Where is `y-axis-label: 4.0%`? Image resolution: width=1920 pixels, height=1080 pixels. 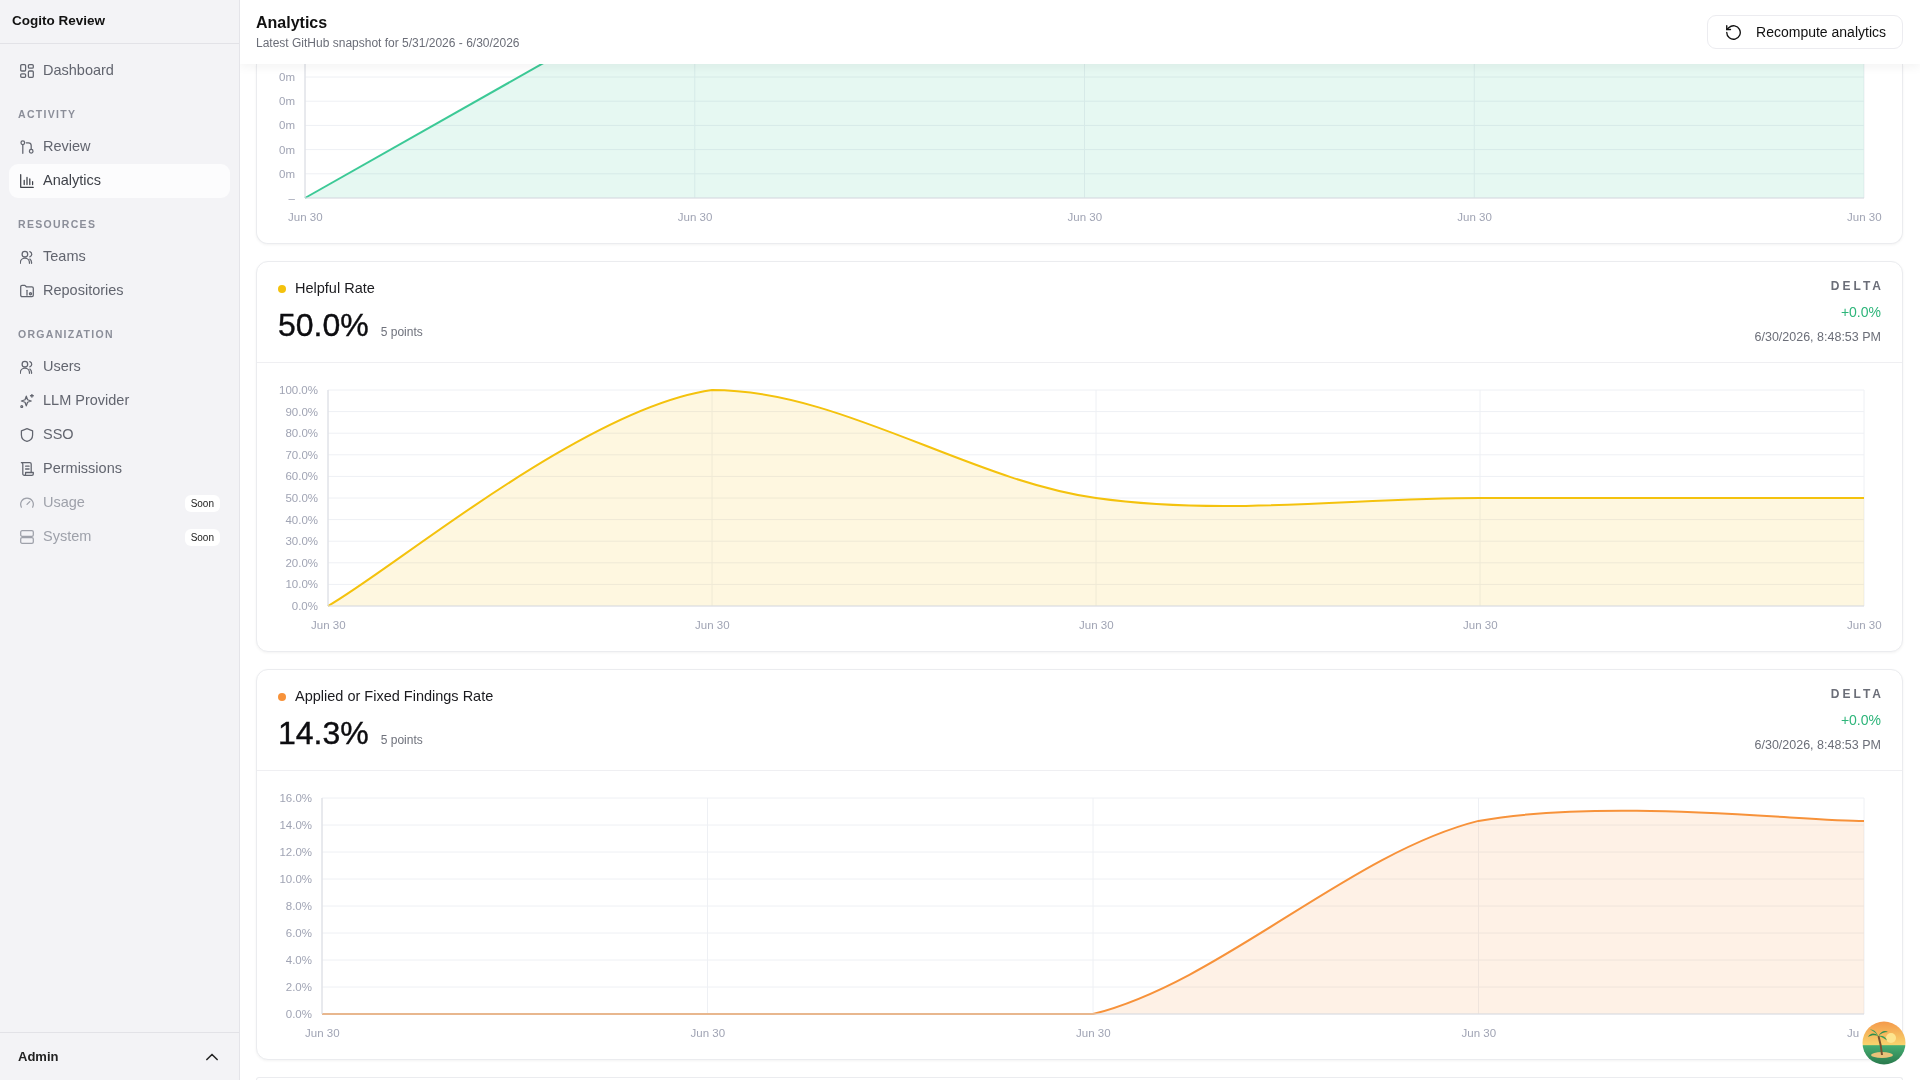 y-axis-label: 4.0% is located at coordinates (298, 960).